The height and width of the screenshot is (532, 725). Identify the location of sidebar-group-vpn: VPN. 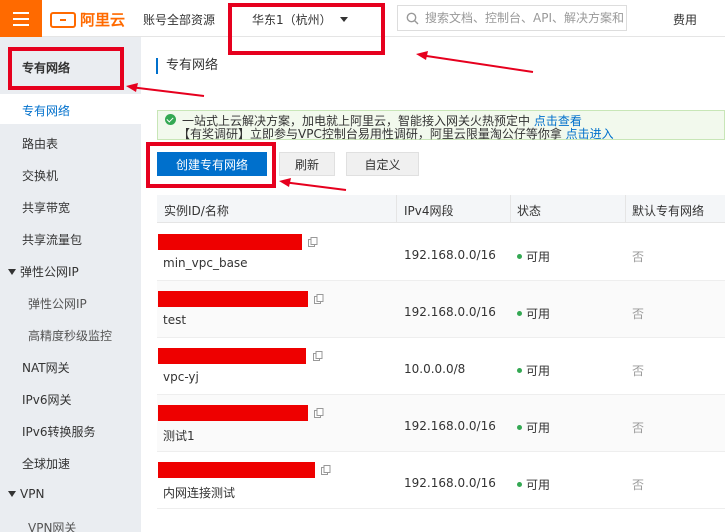
(26, 494).